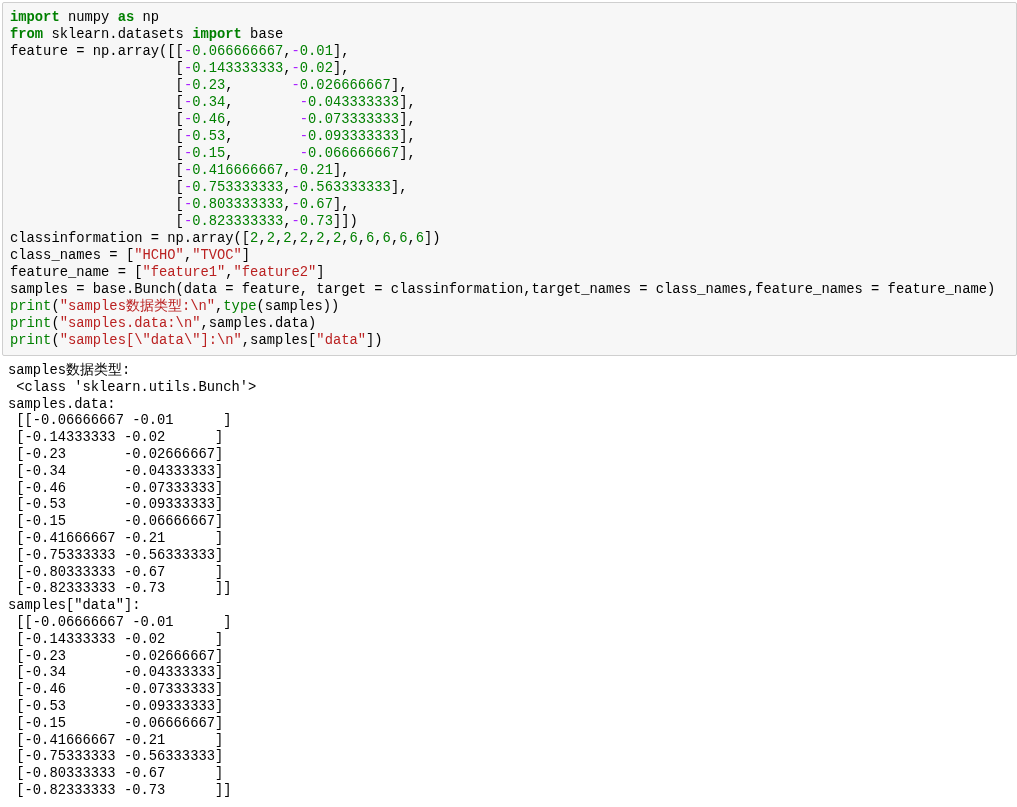 The image size is (1017, 807). Describe the element at coordinates (136, 388) in the screenshot. I see `output-line: <class 'sklearn.utils.Bunch'>` at that location.